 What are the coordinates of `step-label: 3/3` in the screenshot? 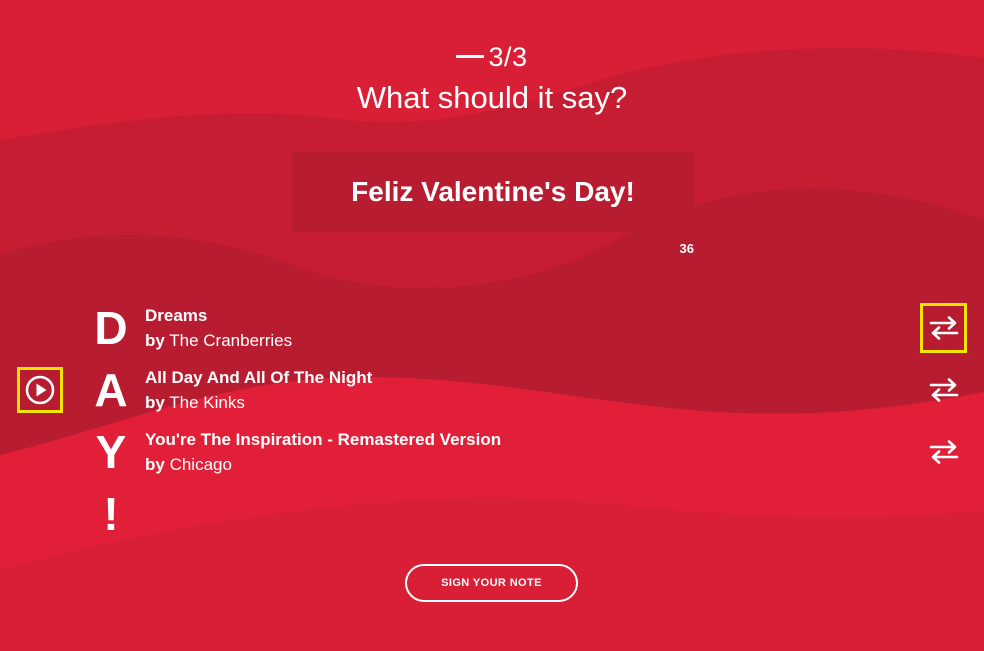 It's located at (508, 57).